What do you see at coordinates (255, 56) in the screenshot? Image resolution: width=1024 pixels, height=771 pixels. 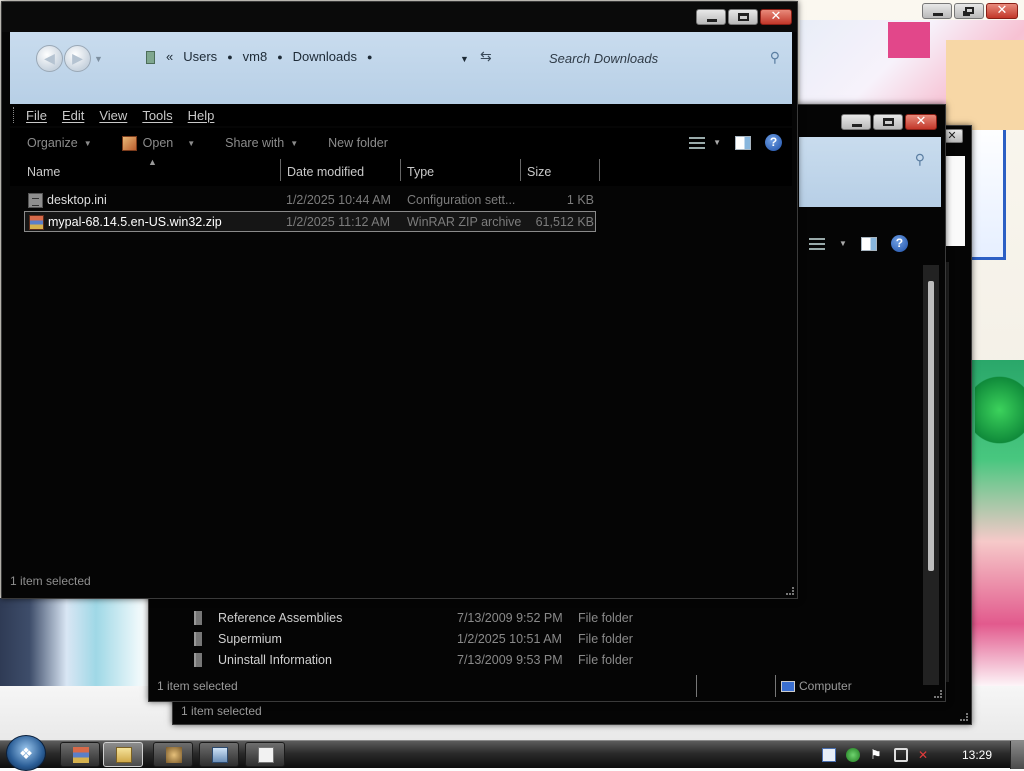 I see `breadcrumb-vm8: vm8` at bounding box center [255, 56].